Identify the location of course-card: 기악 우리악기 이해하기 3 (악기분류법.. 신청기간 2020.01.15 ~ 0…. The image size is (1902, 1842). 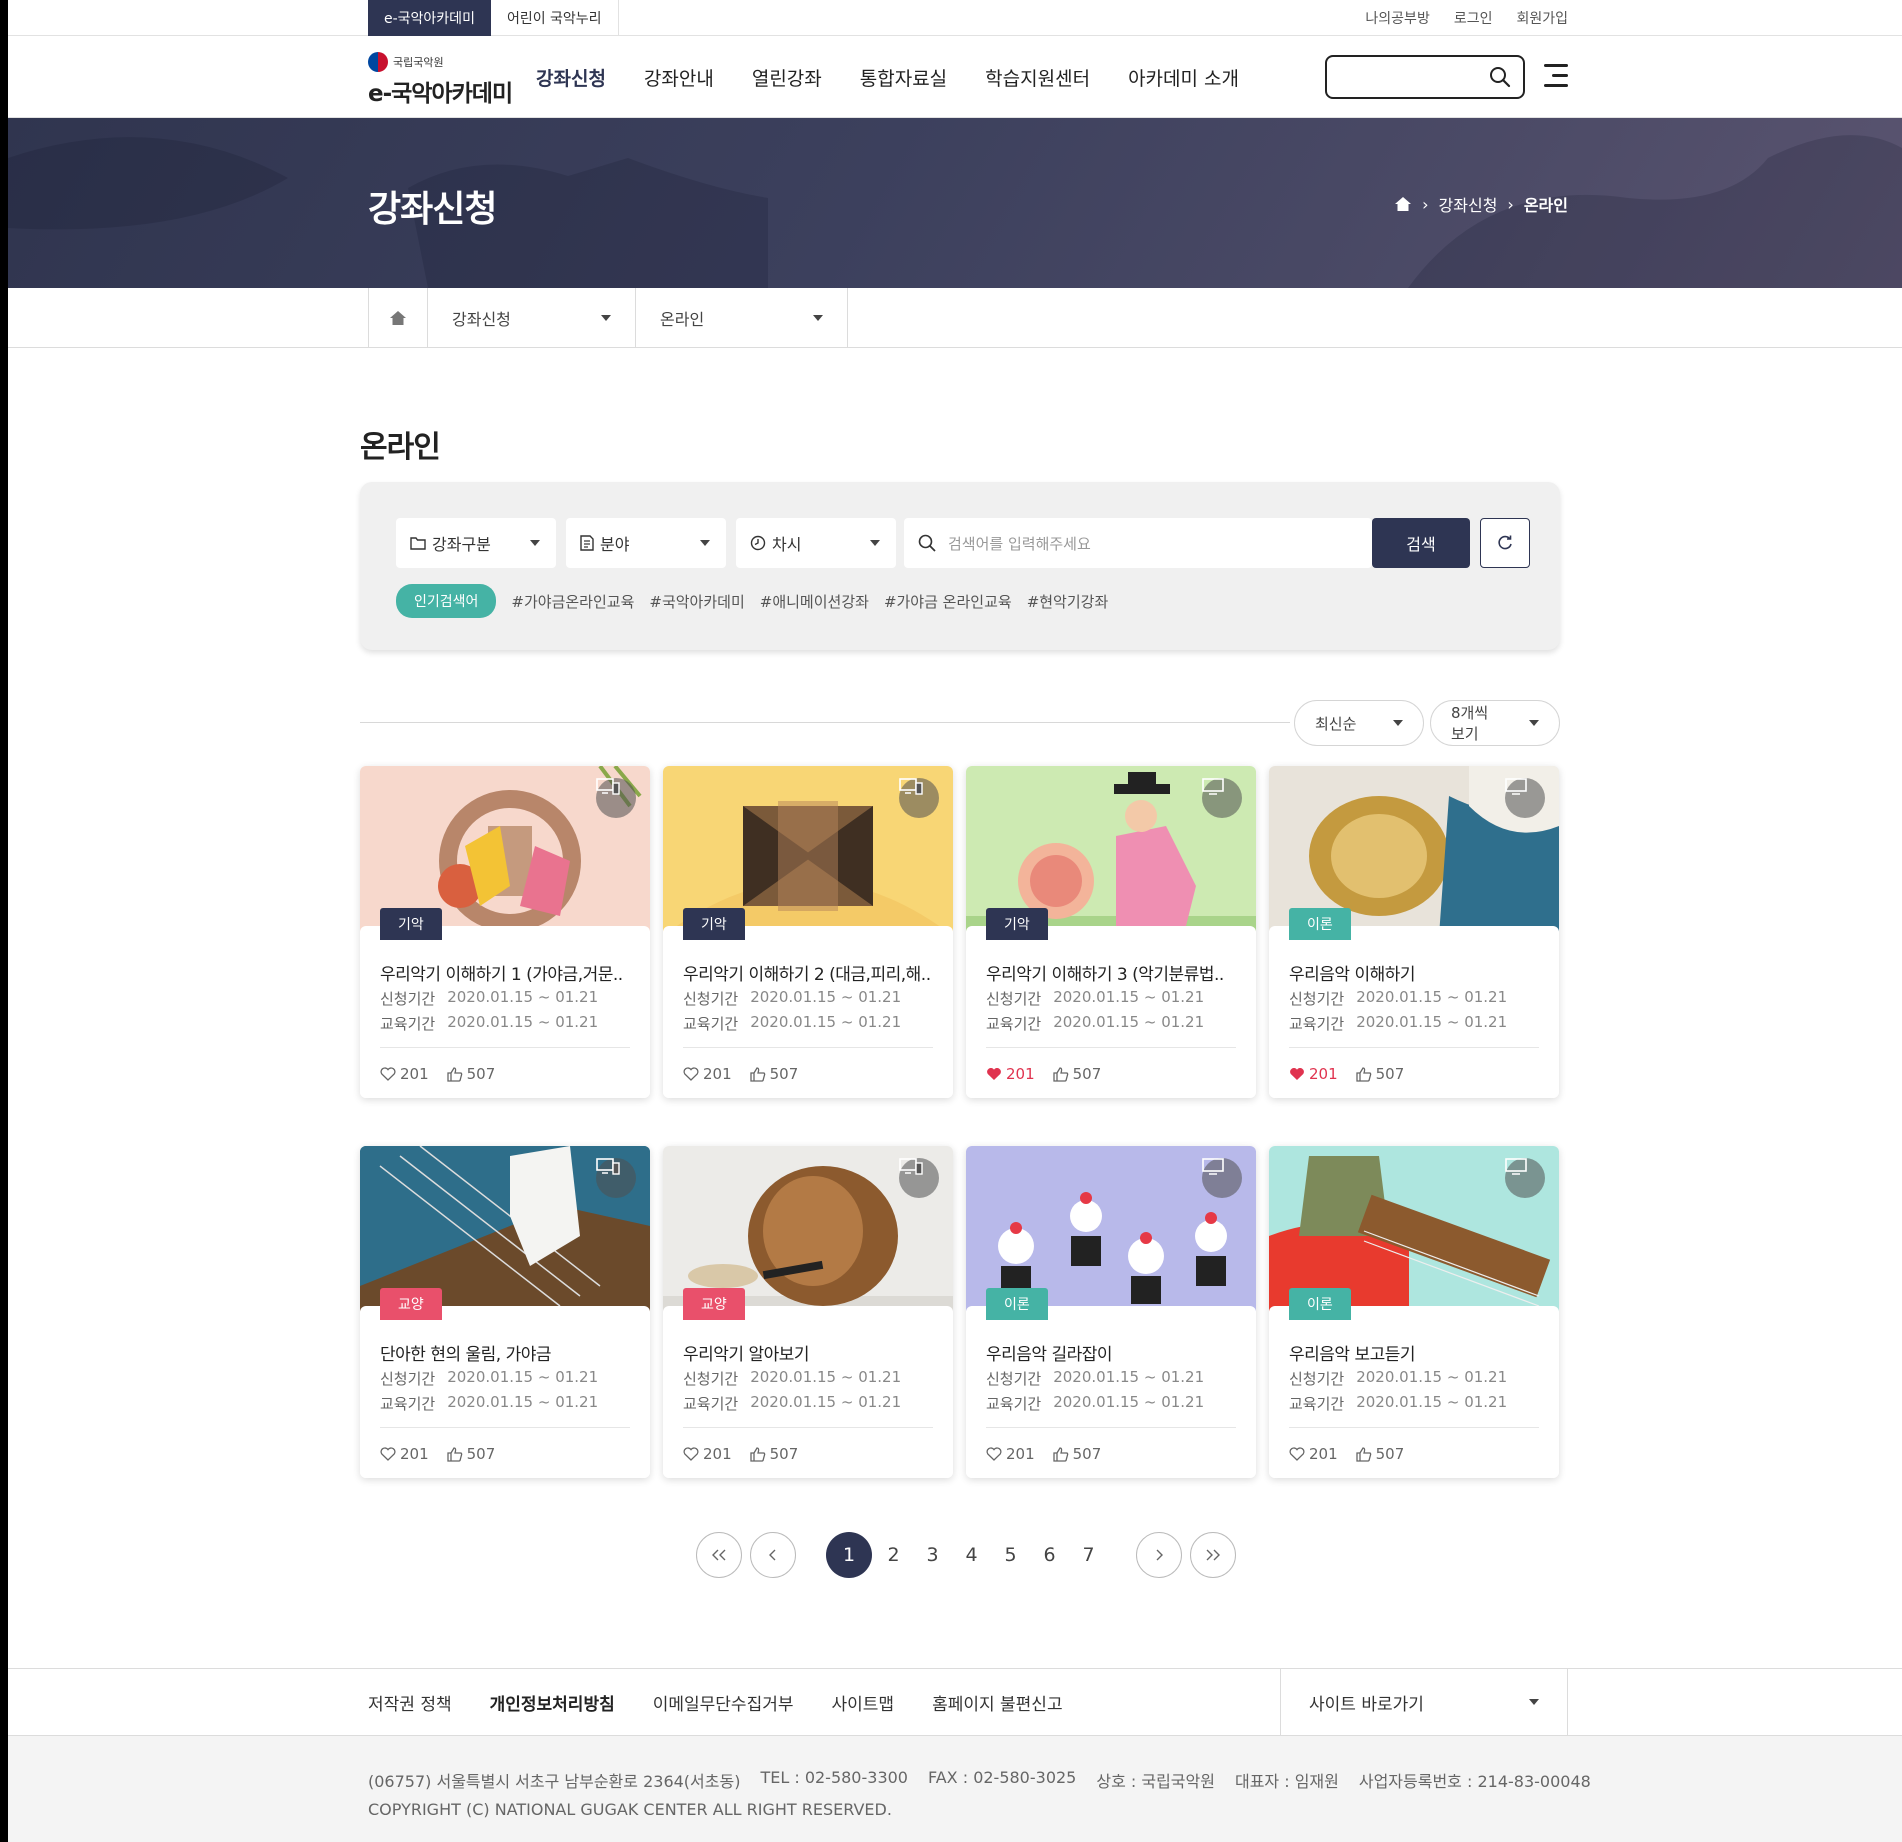
(1111, 932).